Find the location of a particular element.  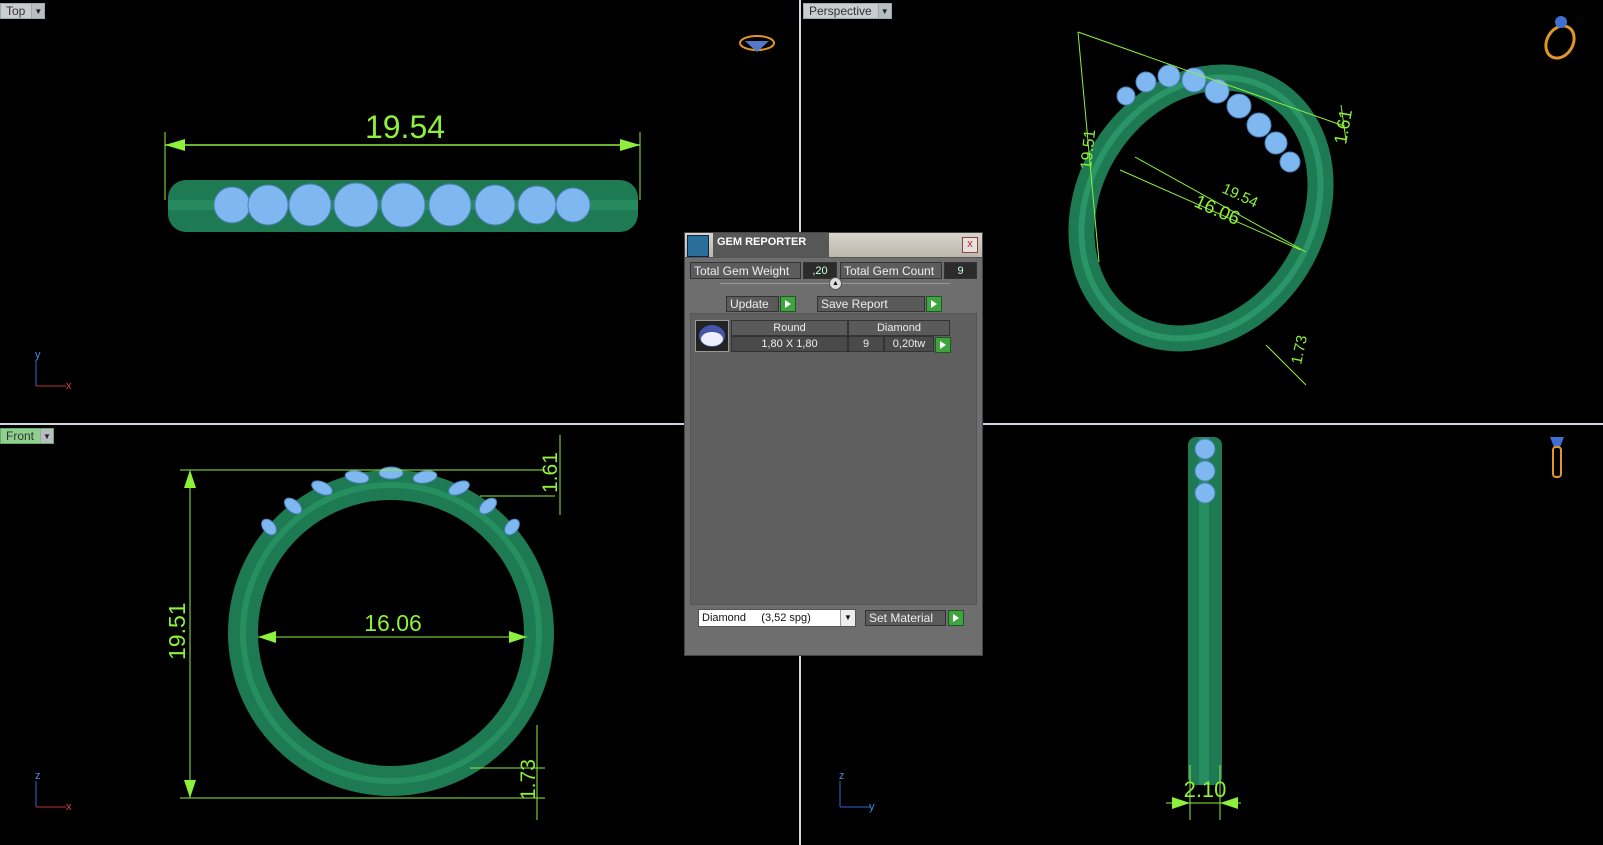

gem-size-cell: 1,80 X 1,80 is located at coordinates (789, 344).